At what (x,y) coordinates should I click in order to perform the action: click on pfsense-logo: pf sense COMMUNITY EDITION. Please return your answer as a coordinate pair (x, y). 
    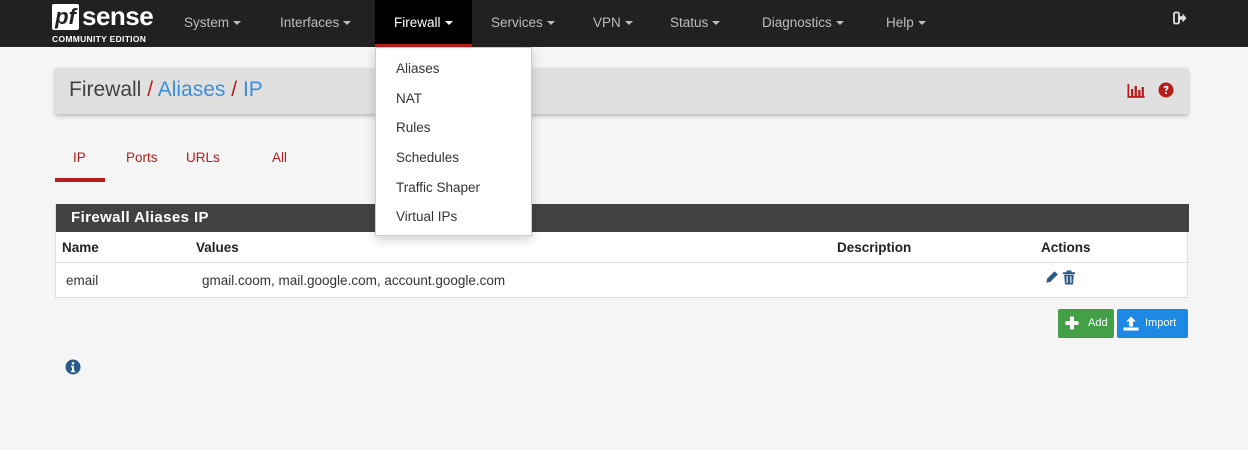
    Looking at the image, I should click on (107, 22).